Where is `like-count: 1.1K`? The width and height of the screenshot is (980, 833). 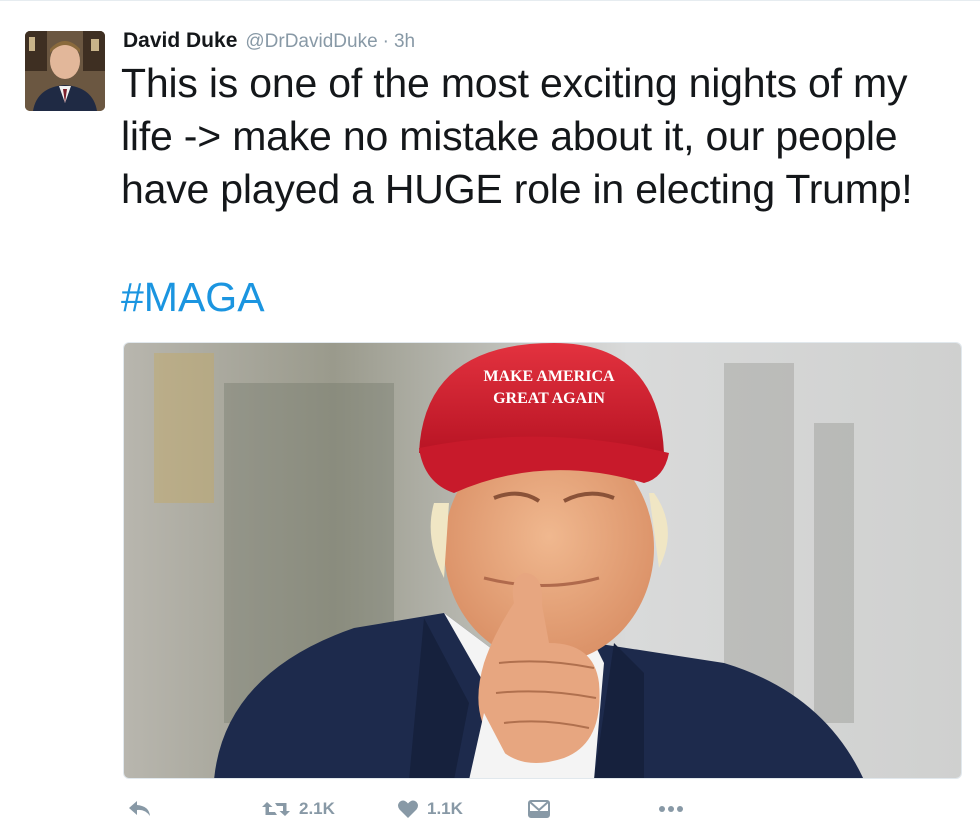
like-count: 1.1K is located at coordinates (445, 808).